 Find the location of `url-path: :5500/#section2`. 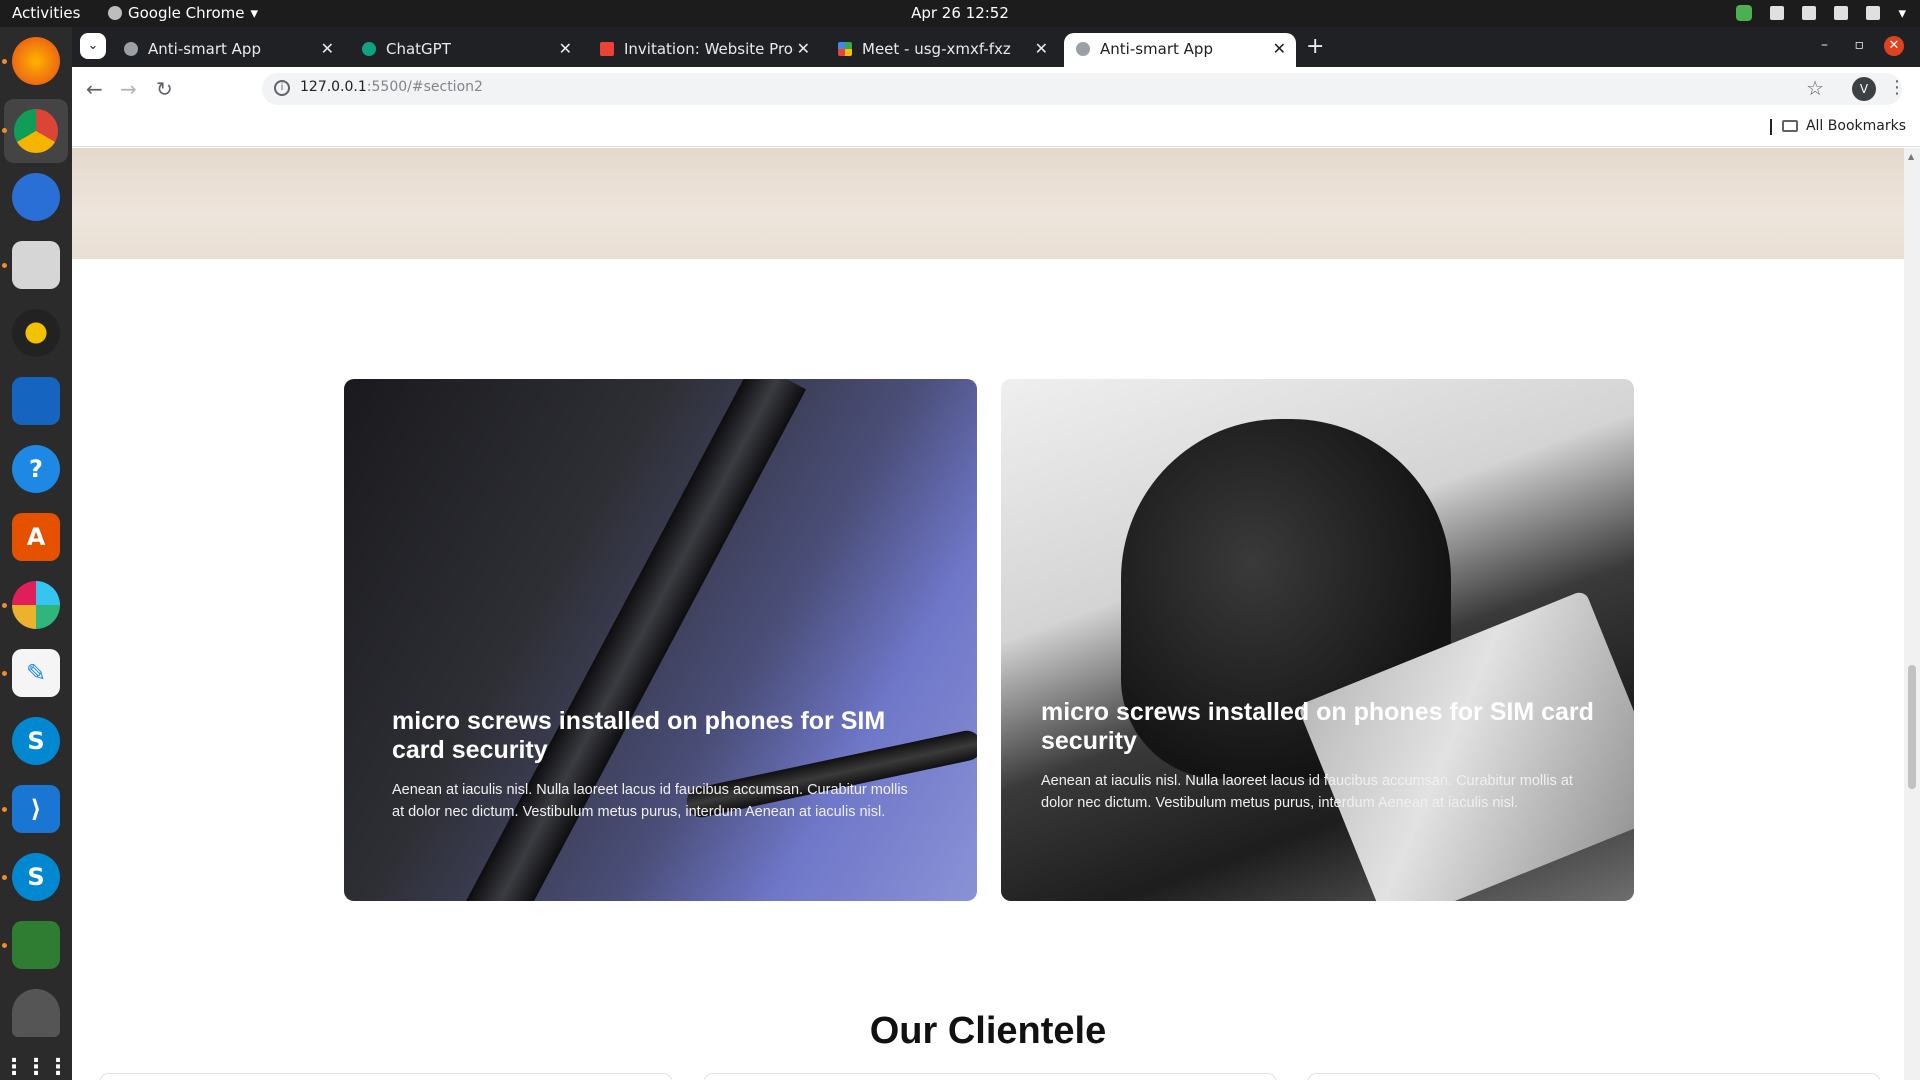

url-path: :5500/#section2 is located at coordinates (424, 87).